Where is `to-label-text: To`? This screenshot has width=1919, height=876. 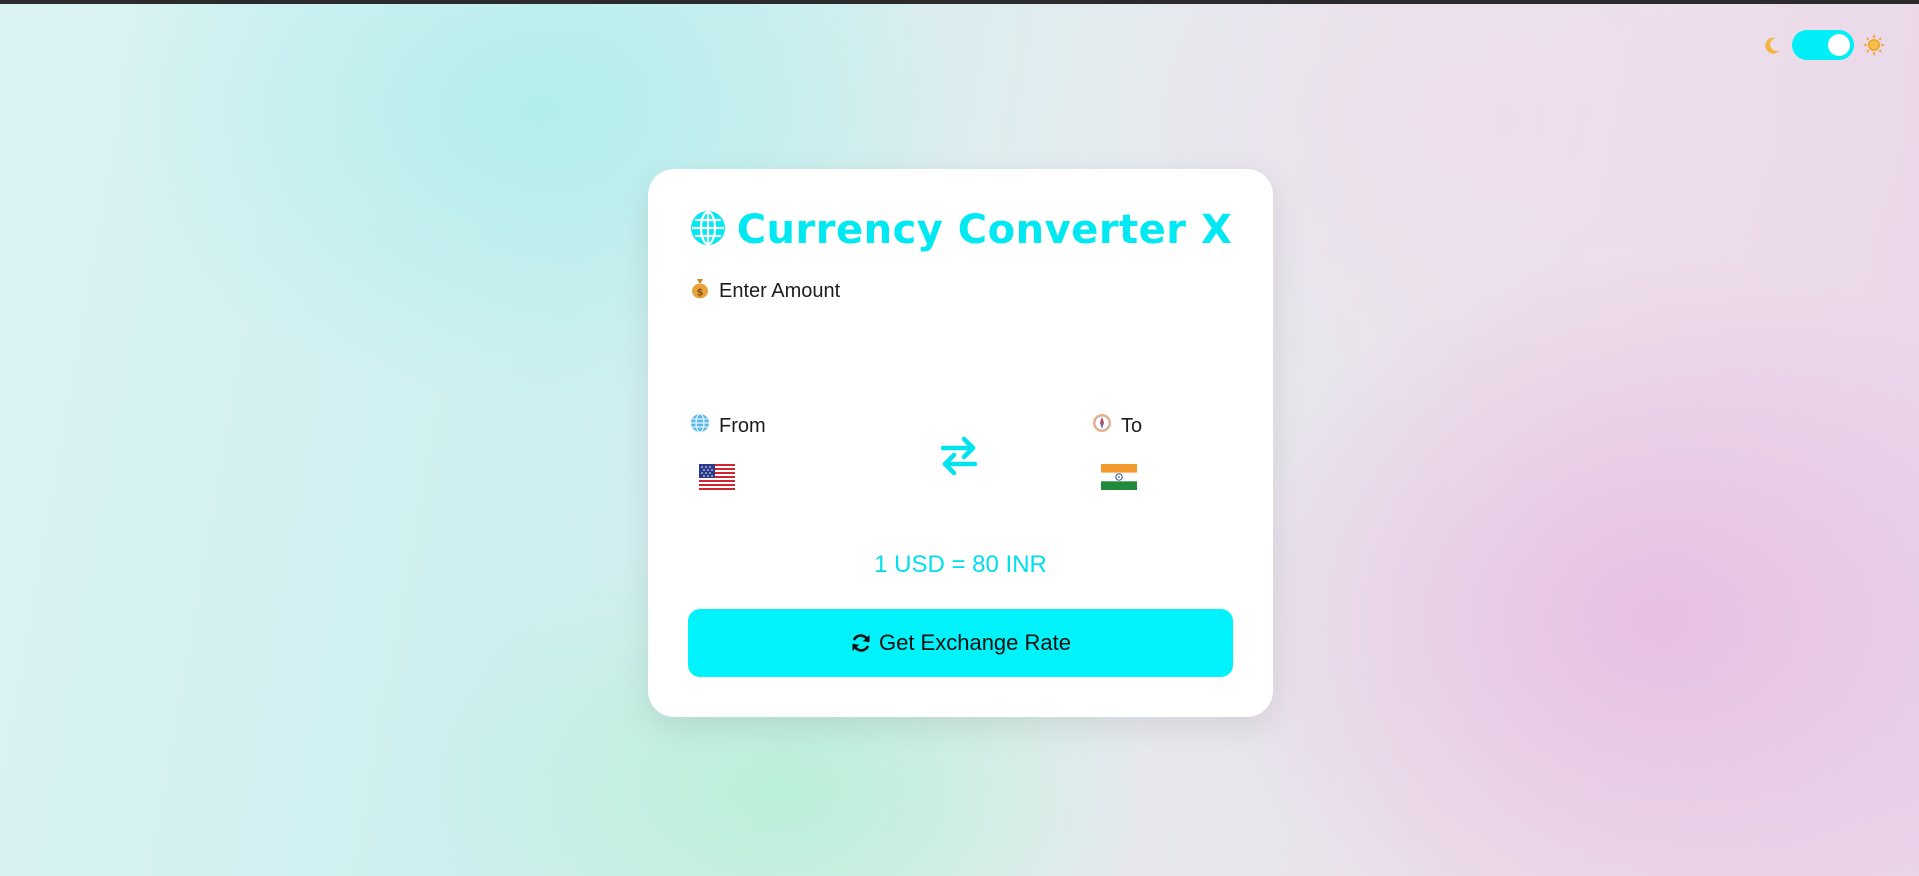
to-label-text: To is located at coordinates (1132, 425).